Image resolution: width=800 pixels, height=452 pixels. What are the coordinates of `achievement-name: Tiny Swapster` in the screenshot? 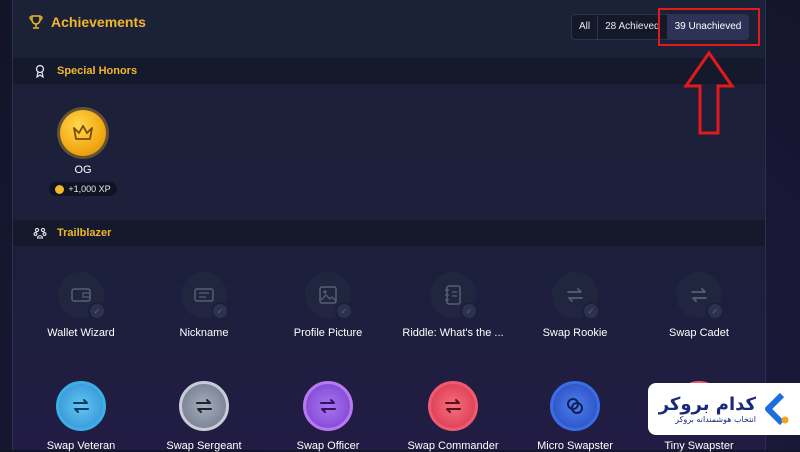 It's located at (699, 446).